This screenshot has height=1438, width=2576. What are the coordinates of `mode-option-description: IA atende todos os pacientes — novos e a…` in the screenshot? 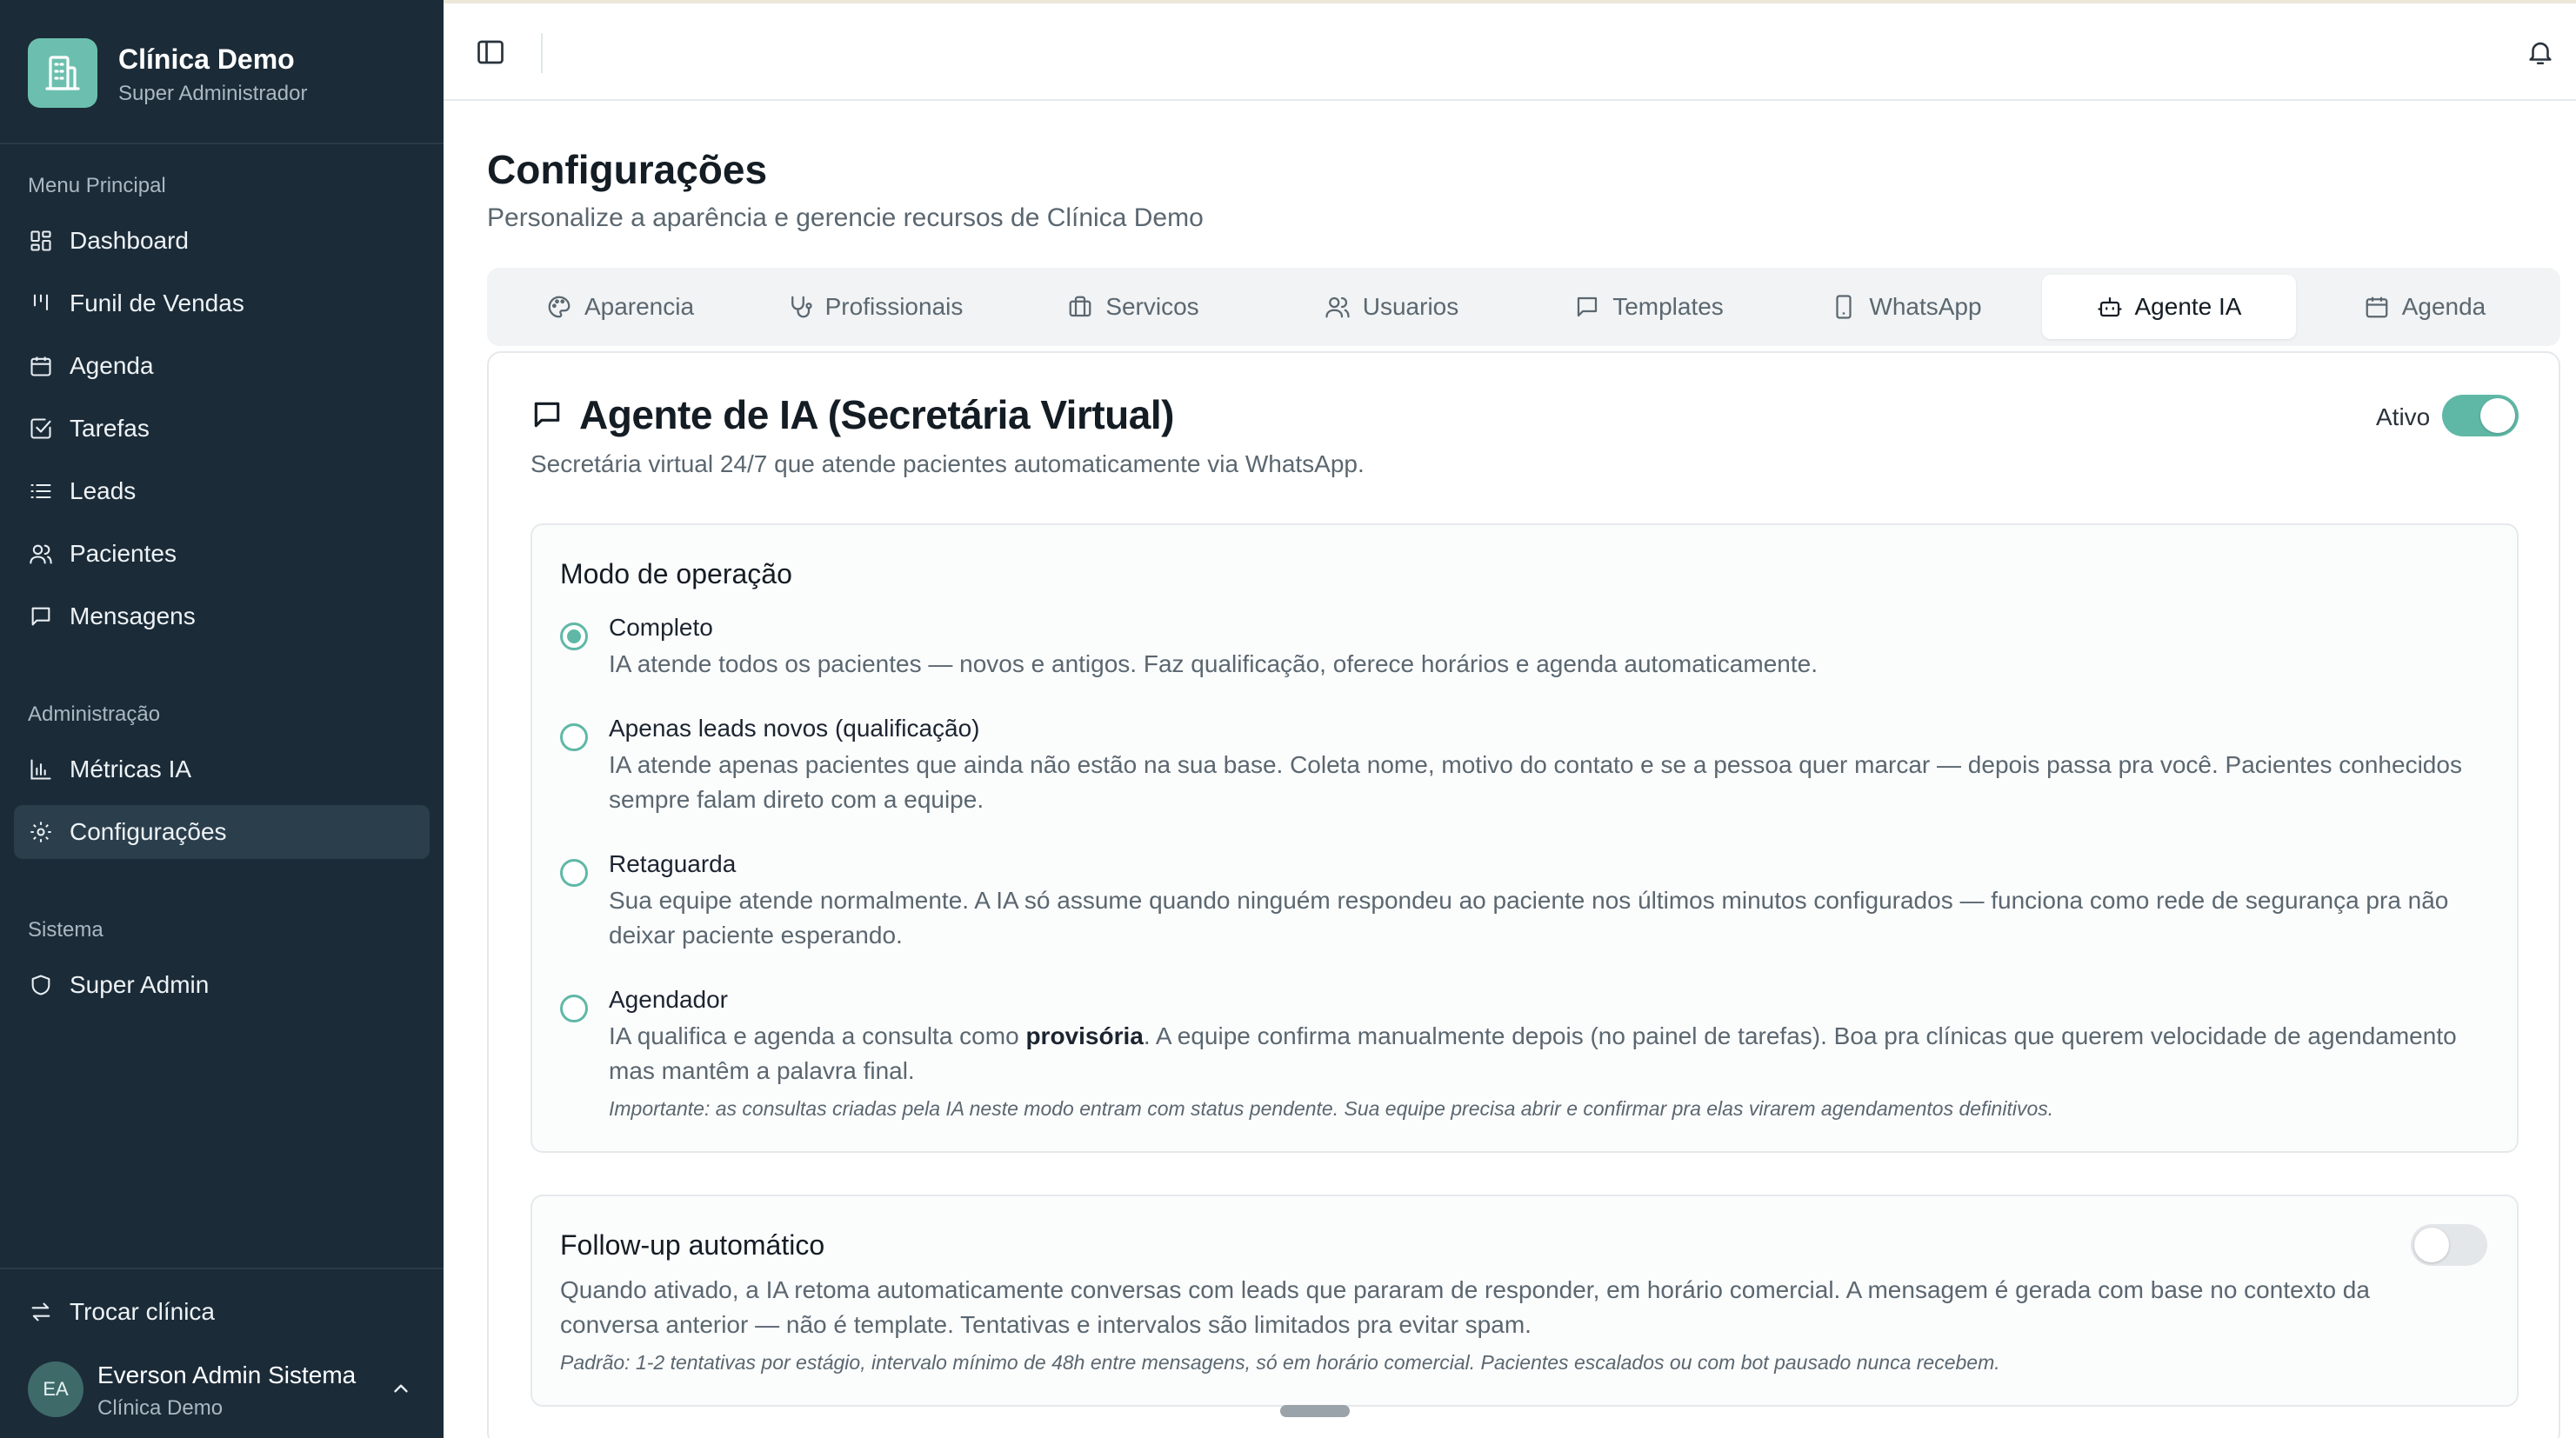 It's located at (1213, 663).